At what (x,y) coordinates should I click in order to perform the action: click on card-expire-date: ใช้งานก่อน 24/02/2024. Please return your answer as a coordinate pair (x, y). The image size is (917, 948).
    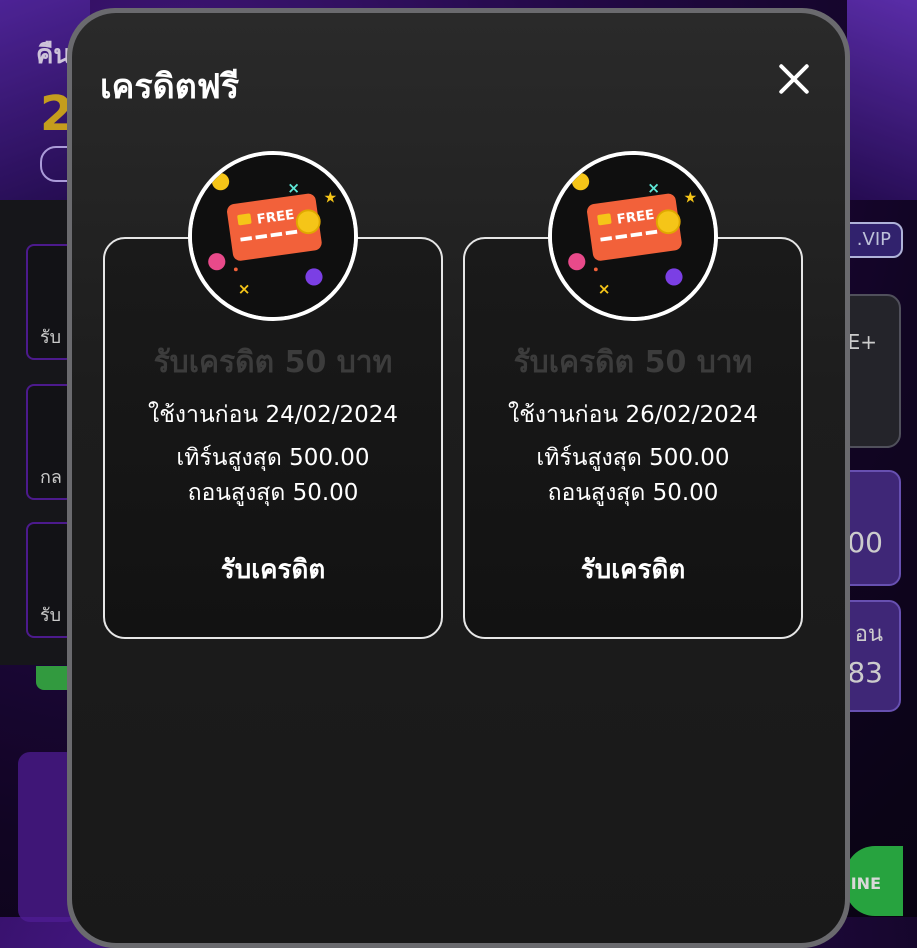
    Looking at the image, I should click on (273, 415).